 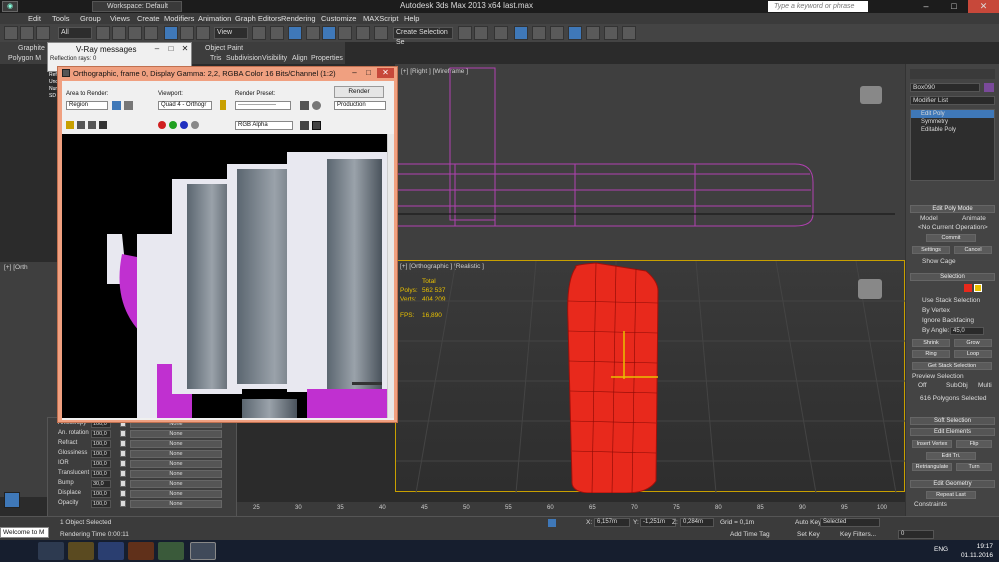 What do you see at coordinates (974, 218) in the screenshot?
I see `animate-radio: Animate` at bounding box center [974, 218].